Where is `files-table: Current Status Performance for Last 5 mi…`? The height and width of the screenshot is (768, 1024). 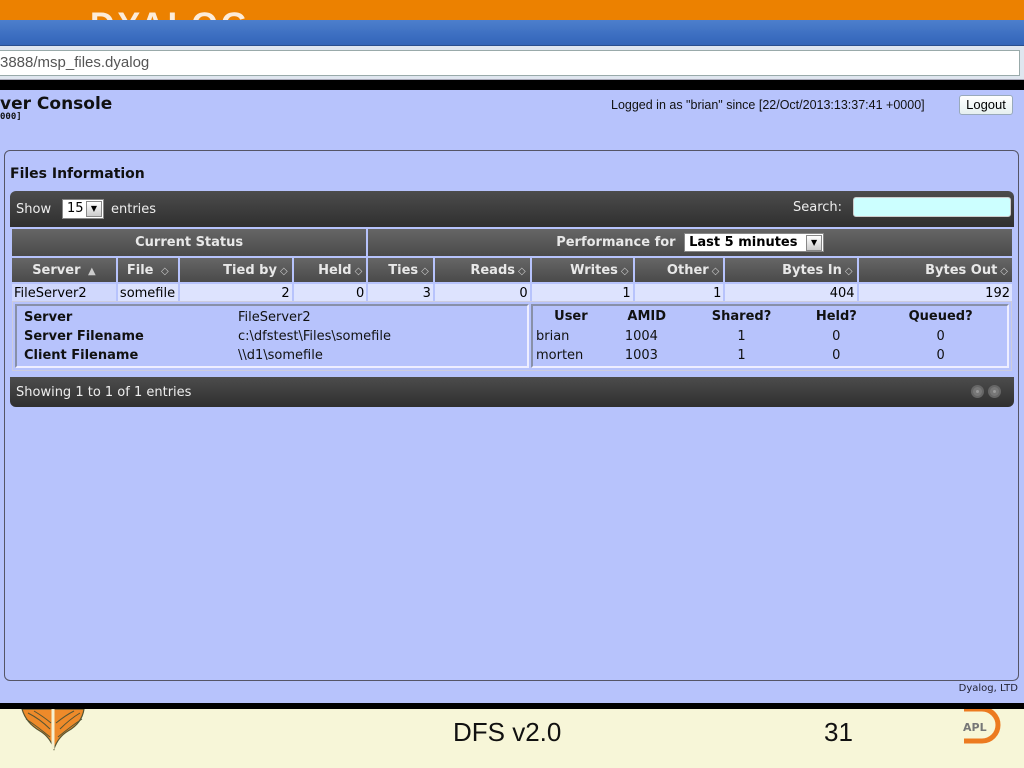
files-table: Current Status Performance for Last 5 mi… is located at coordinates (512, 266).